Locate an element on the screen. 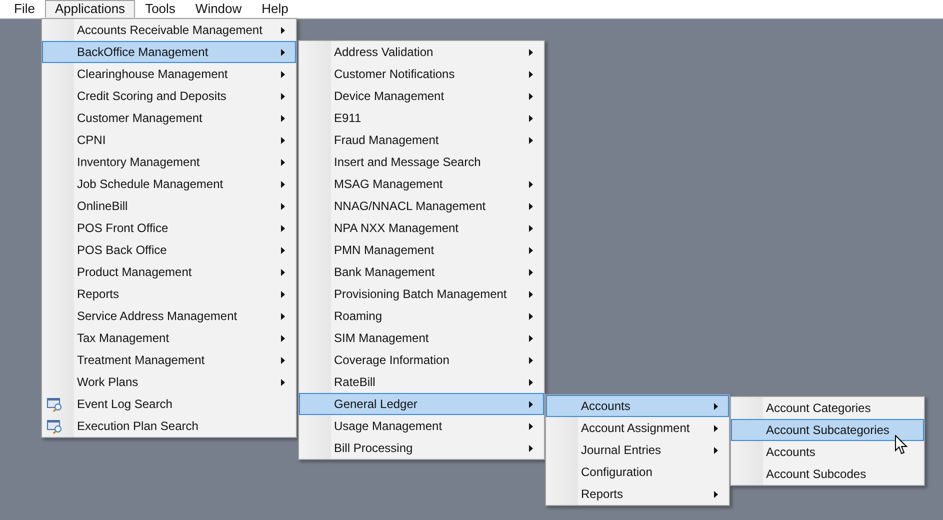 The height and width of the screenshot is (520, 943). menu-item: Usage Management is located at coordinates (421, 426).